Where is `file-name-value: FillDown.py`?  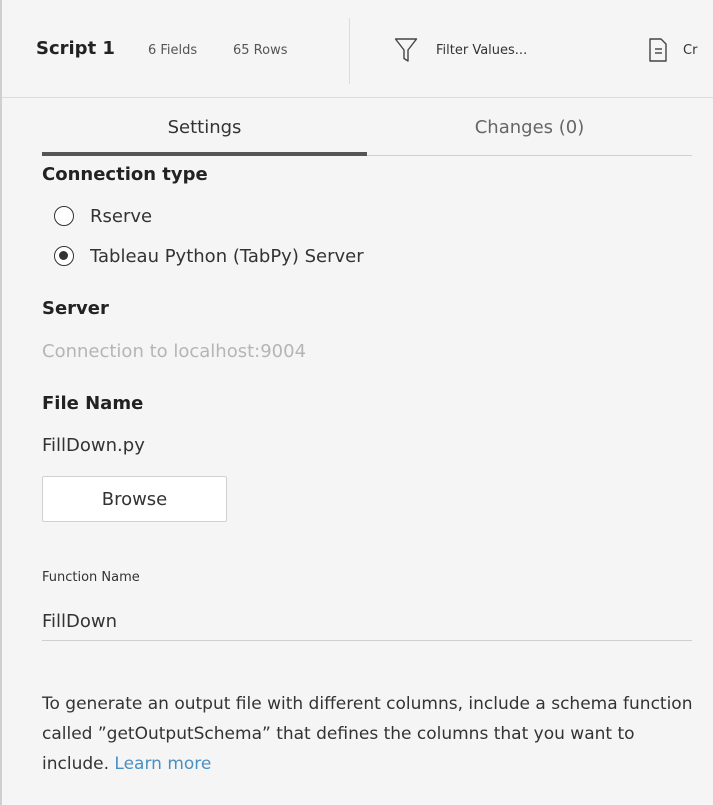
file-name-value: FillDown.py is located at coordinates (93, 445).